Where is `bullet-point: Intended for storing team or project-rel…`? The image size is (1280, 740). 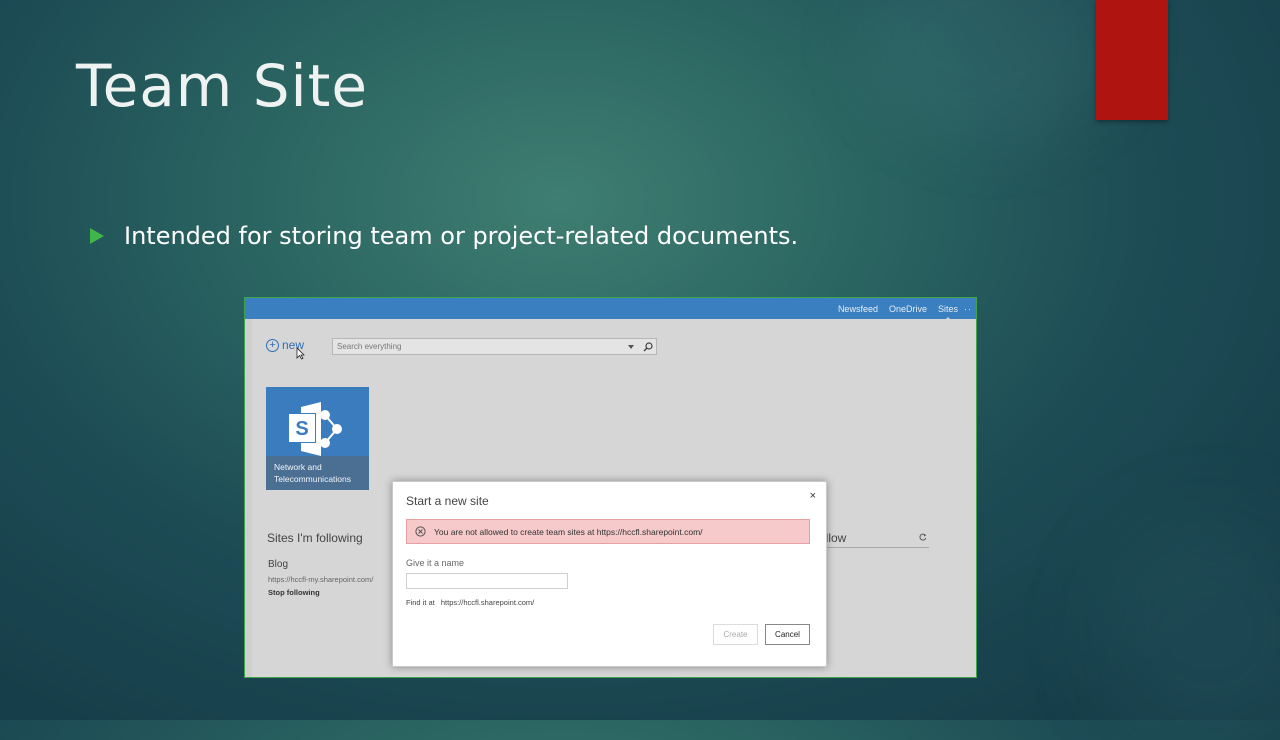
bullet-point: Intended for storing team or project-rel… is located at coordinates (444, 236).